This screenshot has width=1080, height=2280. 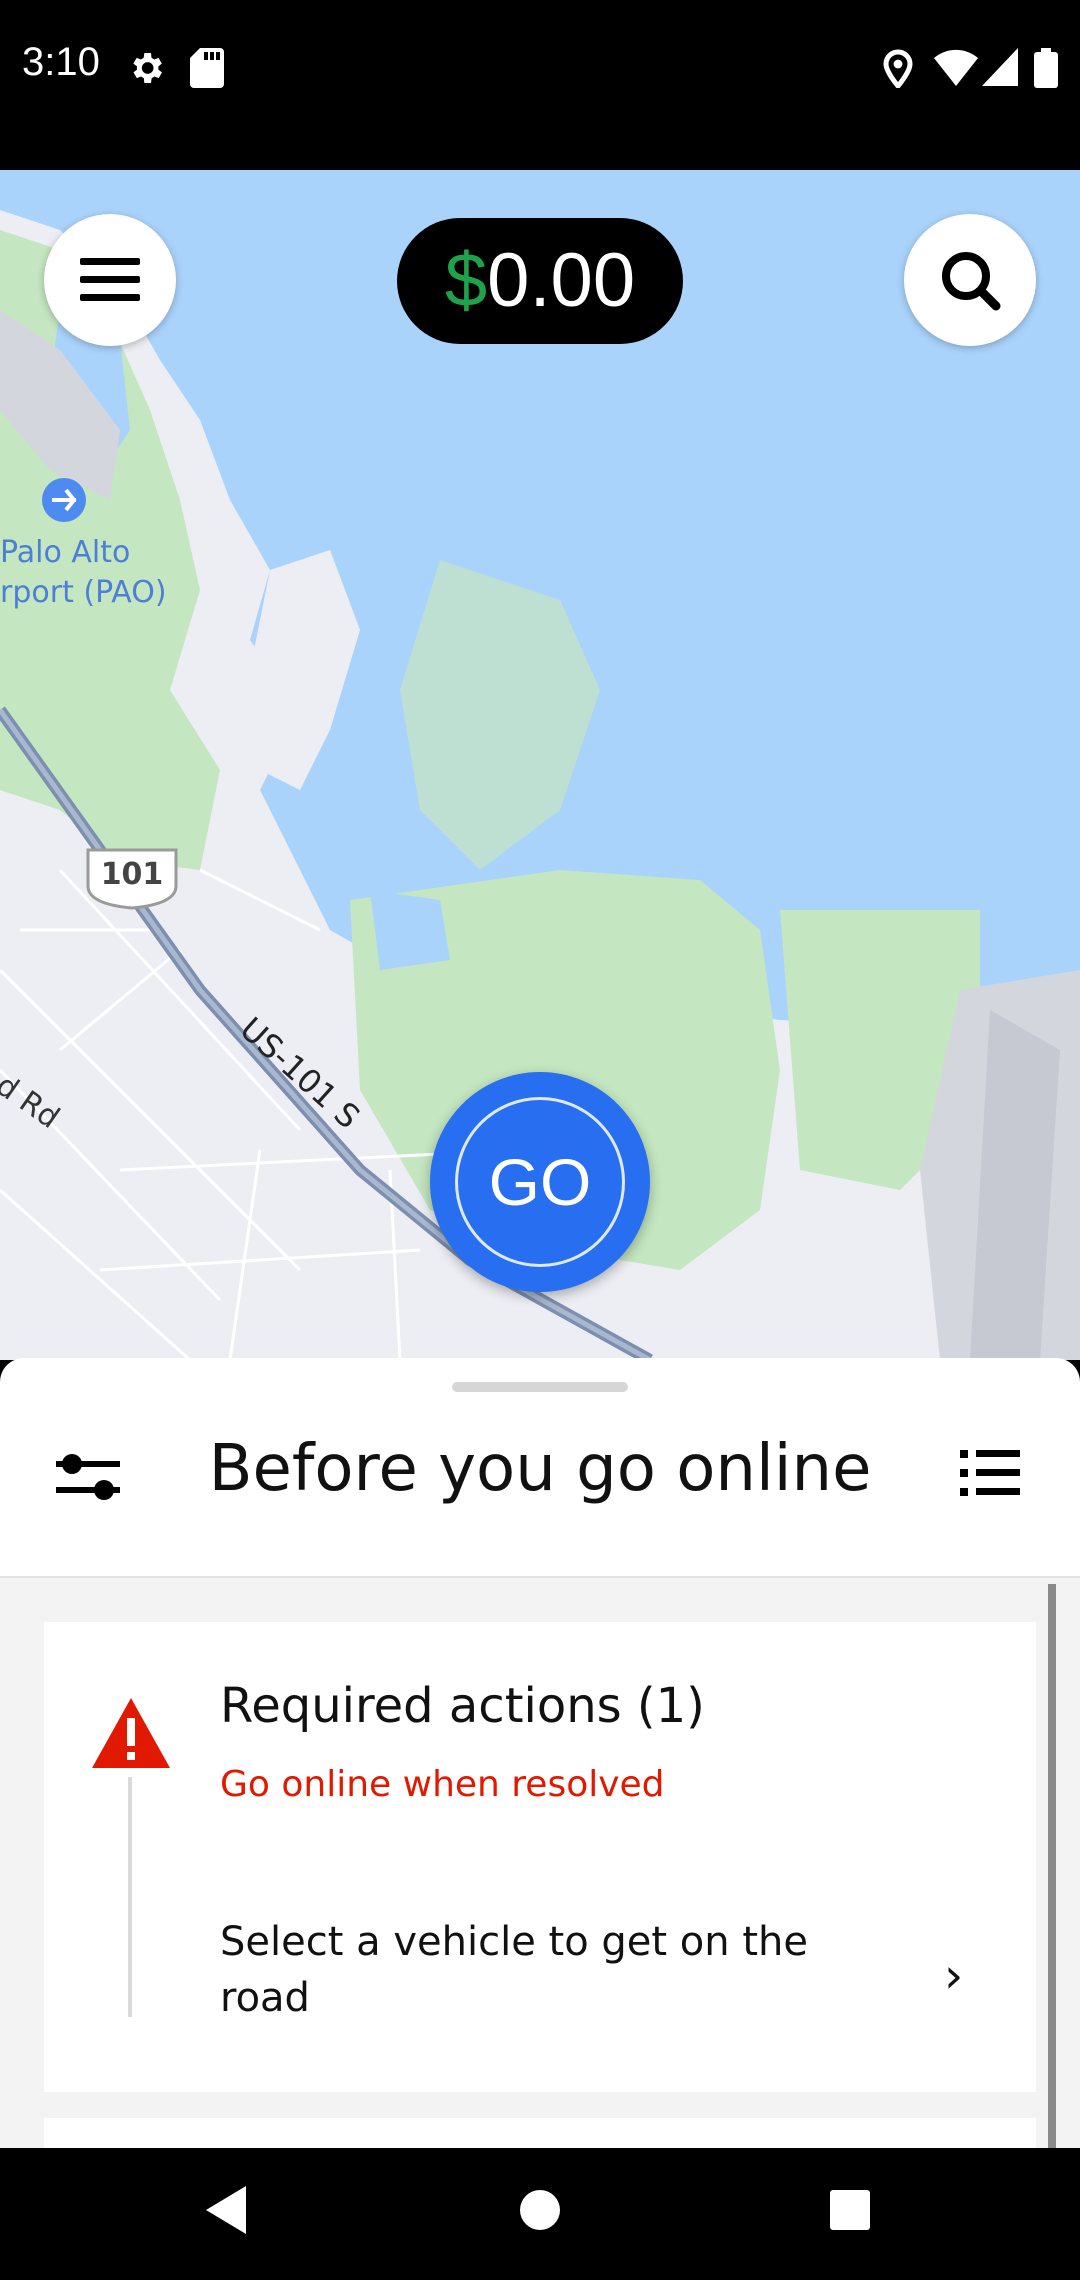 I want to click on required-actions-subtitle: Go online when resolved, so click(x=442, y=1784).